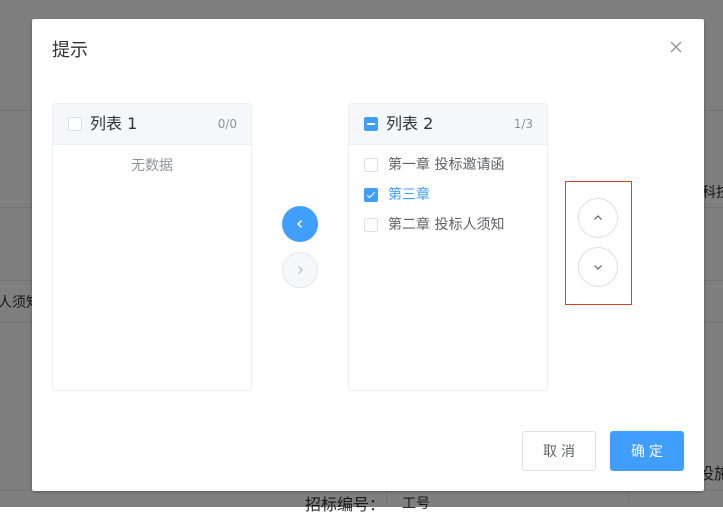 Image resolution: width=723 pixels, height=515 pixels. What do you see at coordinates (152, 166) in the screenshot?
I see `empty-text: 无数据` at bounding box center [152, 166].